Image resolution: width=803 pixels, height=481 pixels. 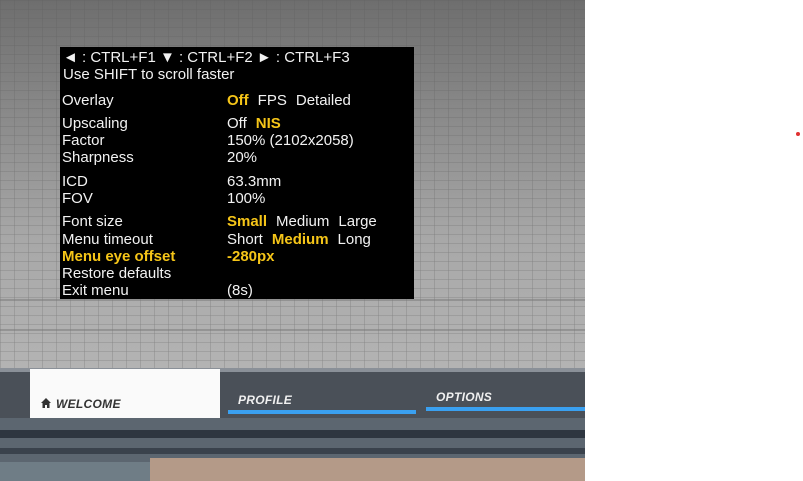 What do you see at coordinates (505, 398) in the screenshot?
I see `tab-options: OPTIONS` at bounding box center [505, 398].